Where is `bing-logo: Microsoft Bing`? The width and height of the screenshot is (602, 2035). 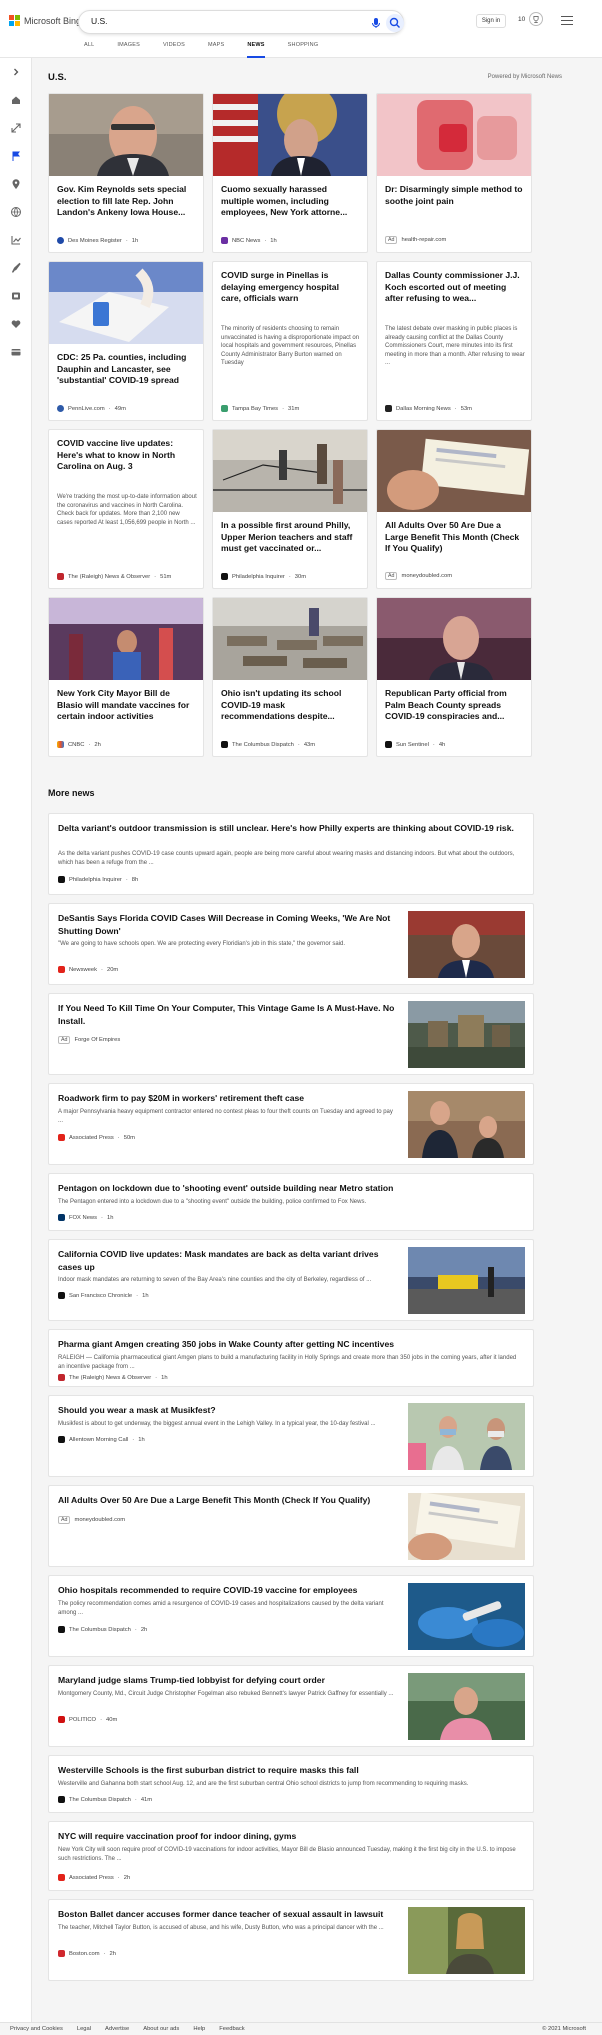 bing-logo: Microsoft Bing is located at coordinates (45, 20).